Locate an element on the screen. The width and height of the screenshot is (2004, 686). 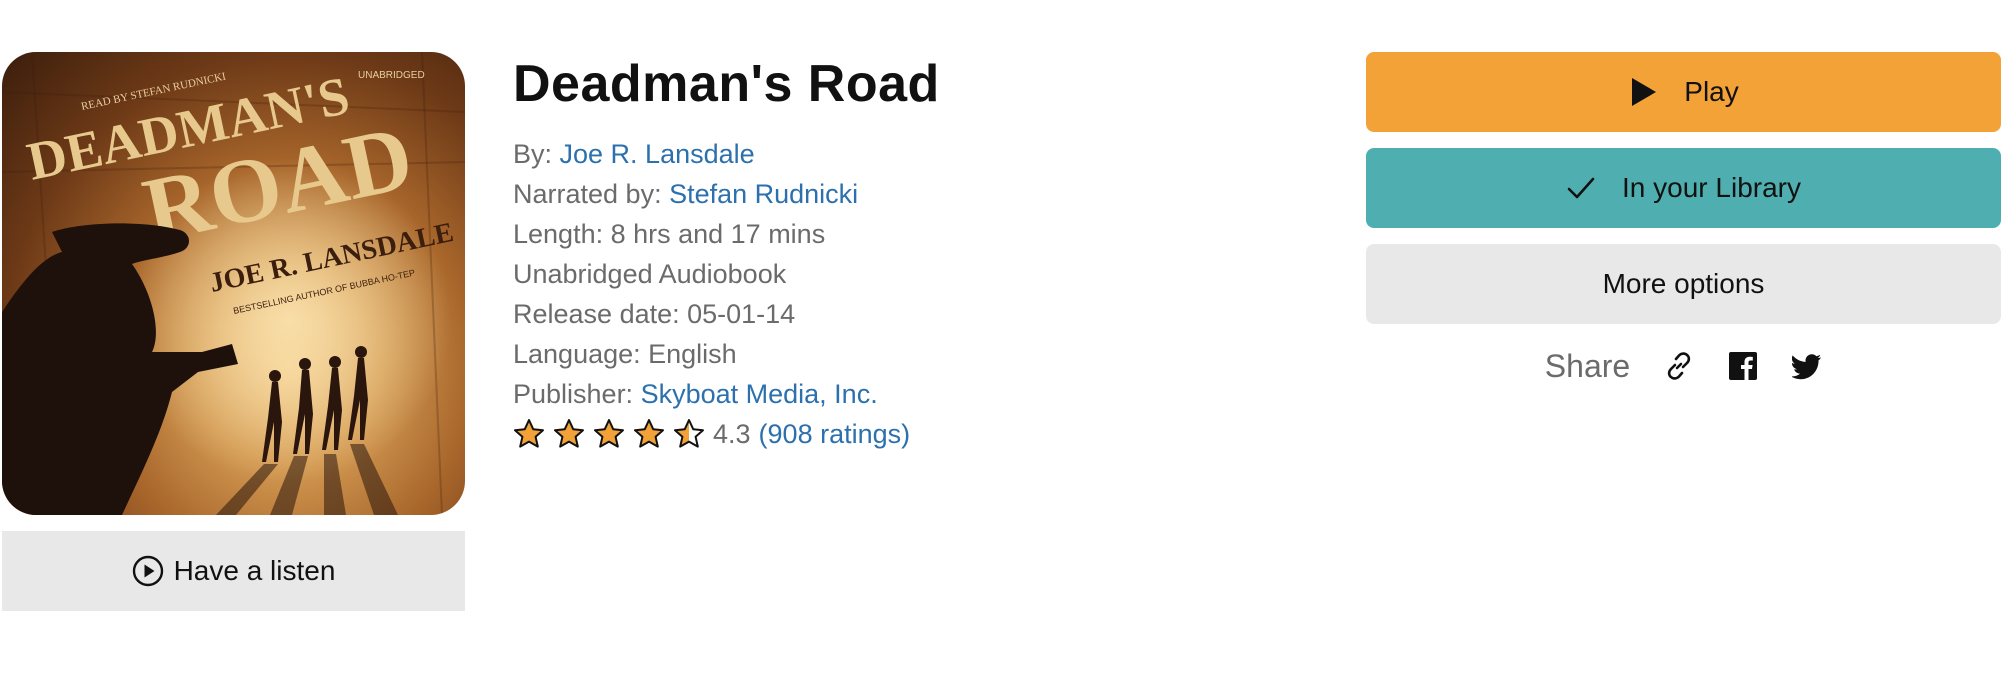
have-a-listen-label: Have a listen is located at coordinates (254, 570).